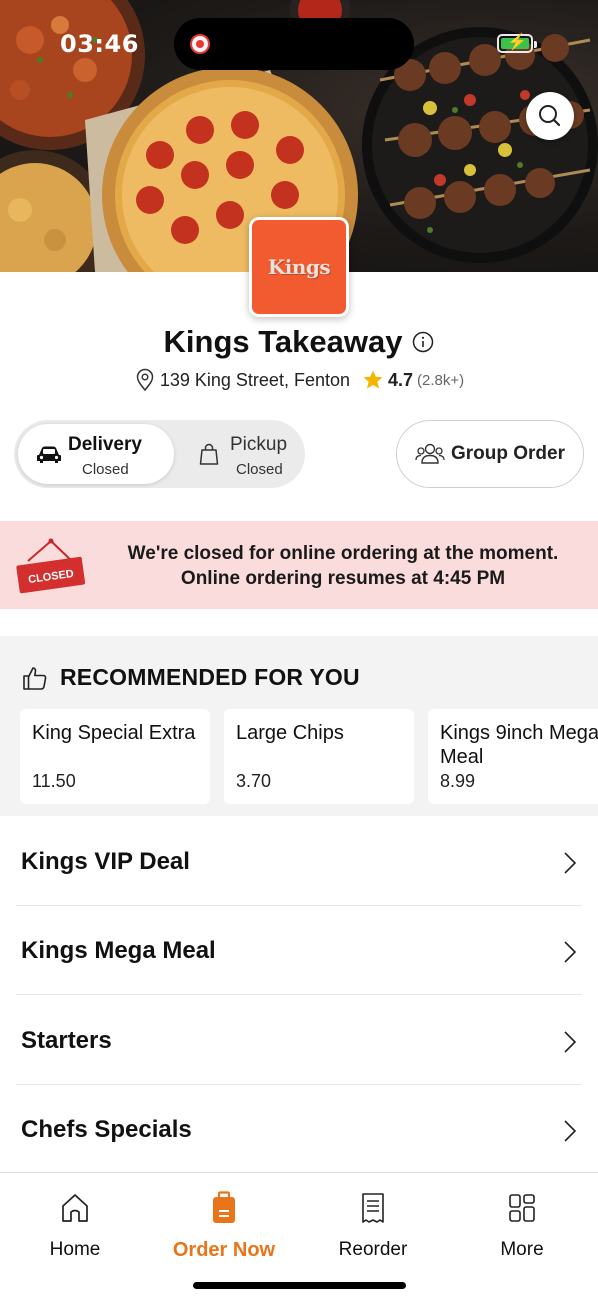  Describe the element at coordinates (75, 1226) in the screenshot. I see `tab-home: Home` at that location.